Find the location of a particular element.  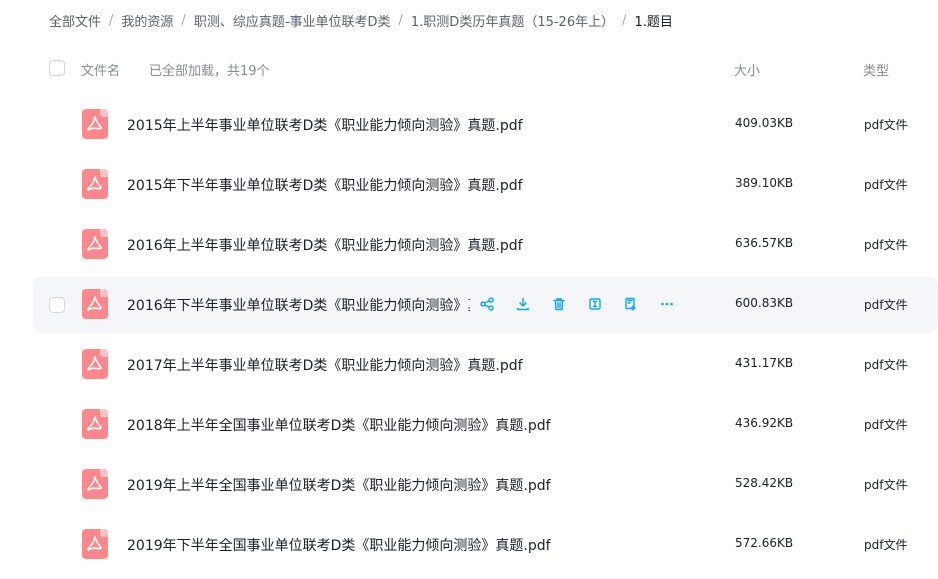

copy-to-icon is located at coordinates (631, 304).